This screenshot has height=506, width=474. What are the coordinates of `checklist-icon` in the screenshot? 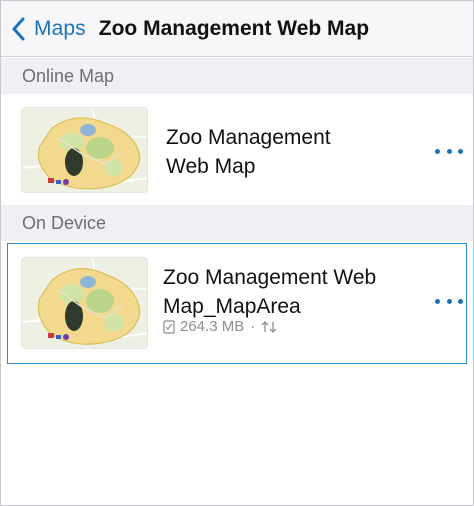 It's located at (169, 326).